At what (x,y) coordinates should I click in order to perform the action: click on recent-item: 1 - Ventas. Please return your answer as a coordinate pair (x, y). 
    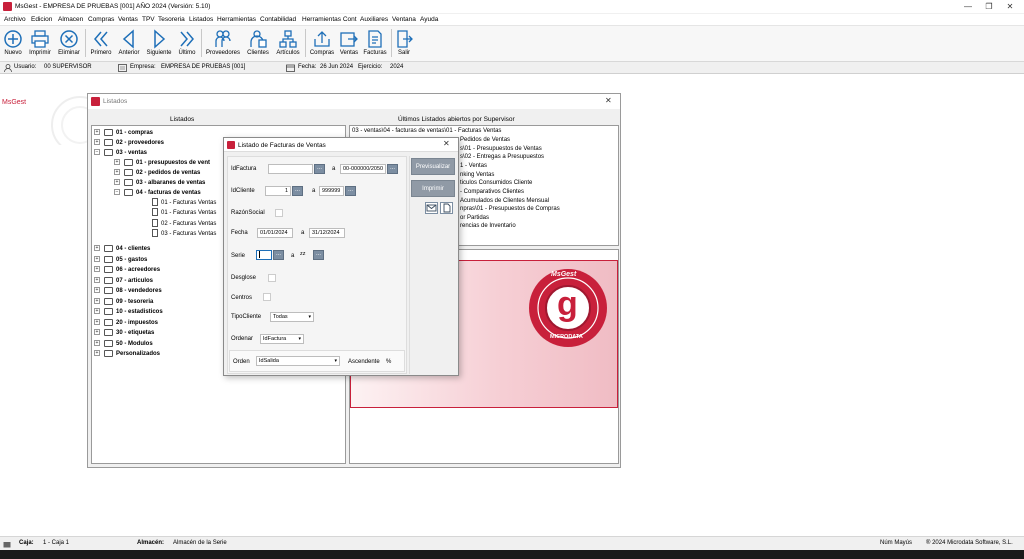
    Looking at the image, I should click on (473, 166).